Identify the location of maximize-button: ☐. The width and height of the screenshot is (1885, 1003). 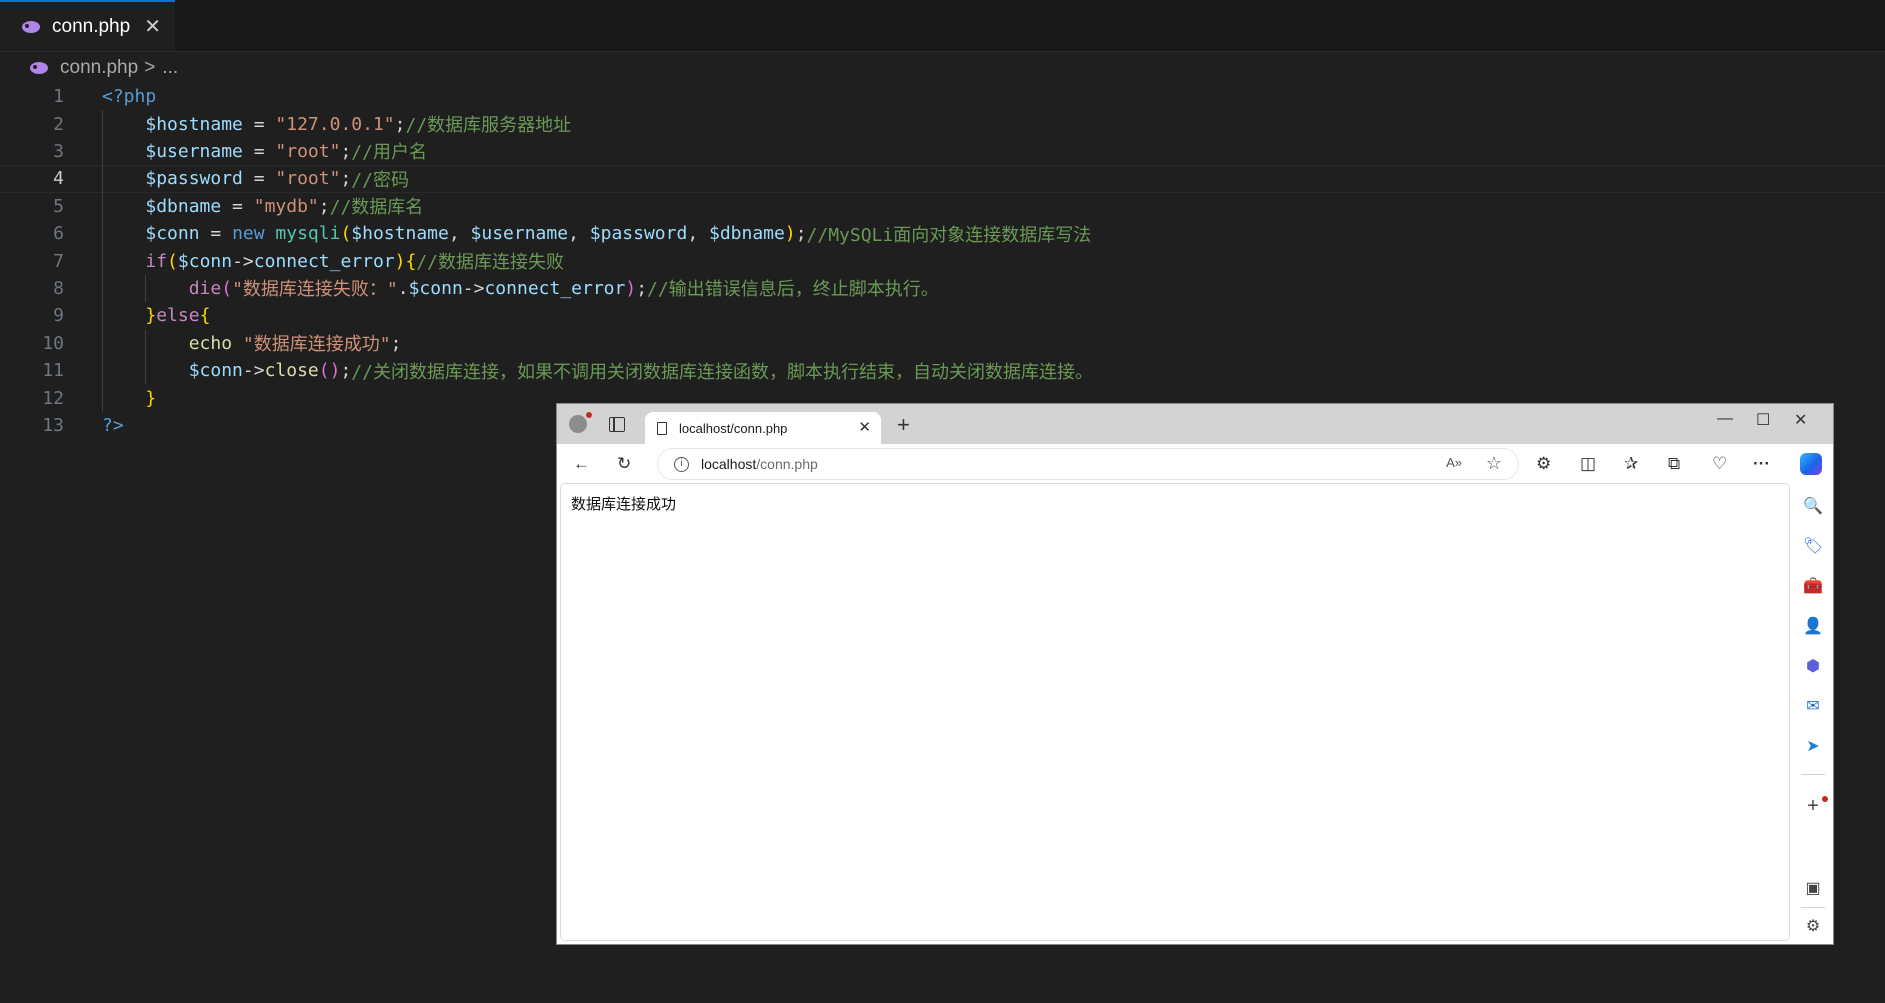
(1763, 420).